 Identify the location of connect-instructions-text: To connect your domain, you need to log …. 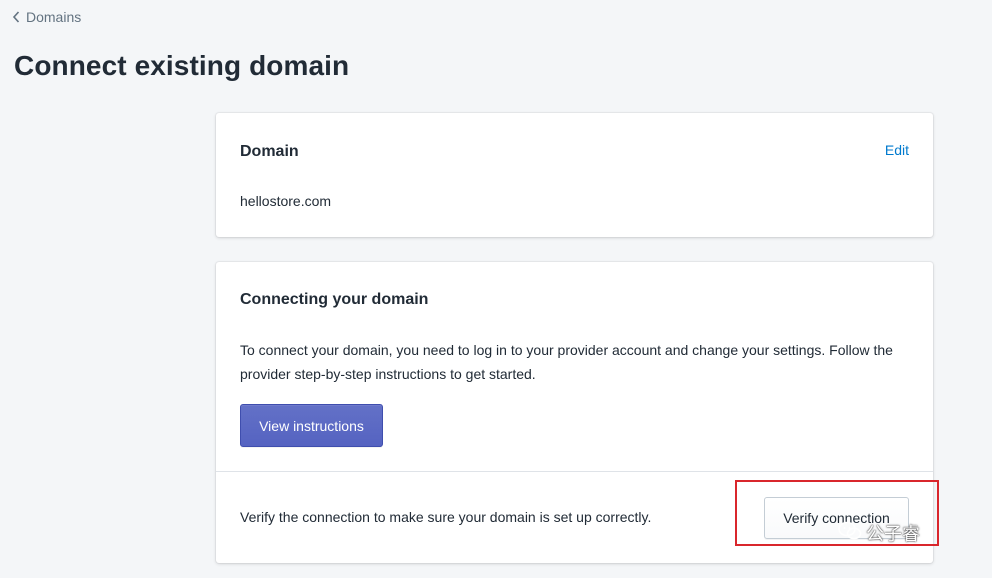
(566, 362).